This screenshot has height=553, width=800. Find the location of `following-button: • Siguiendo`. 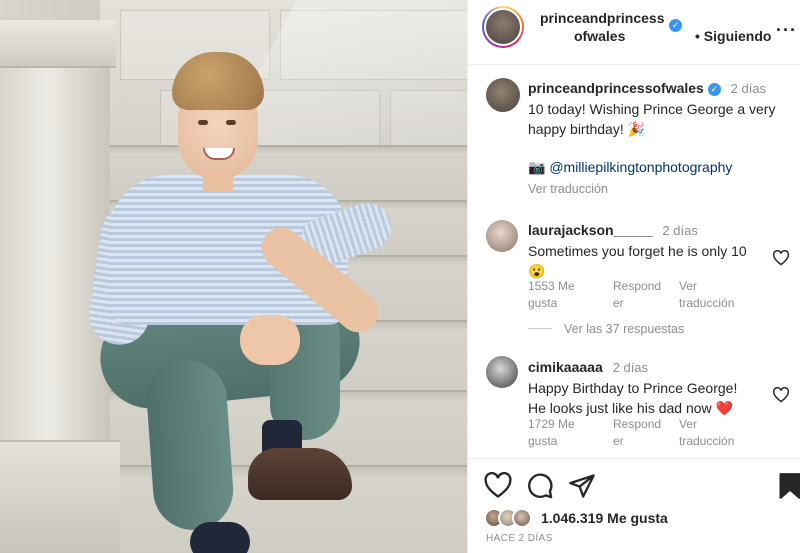

following-button: • Siguiendo is located at coordinates (733, 36).